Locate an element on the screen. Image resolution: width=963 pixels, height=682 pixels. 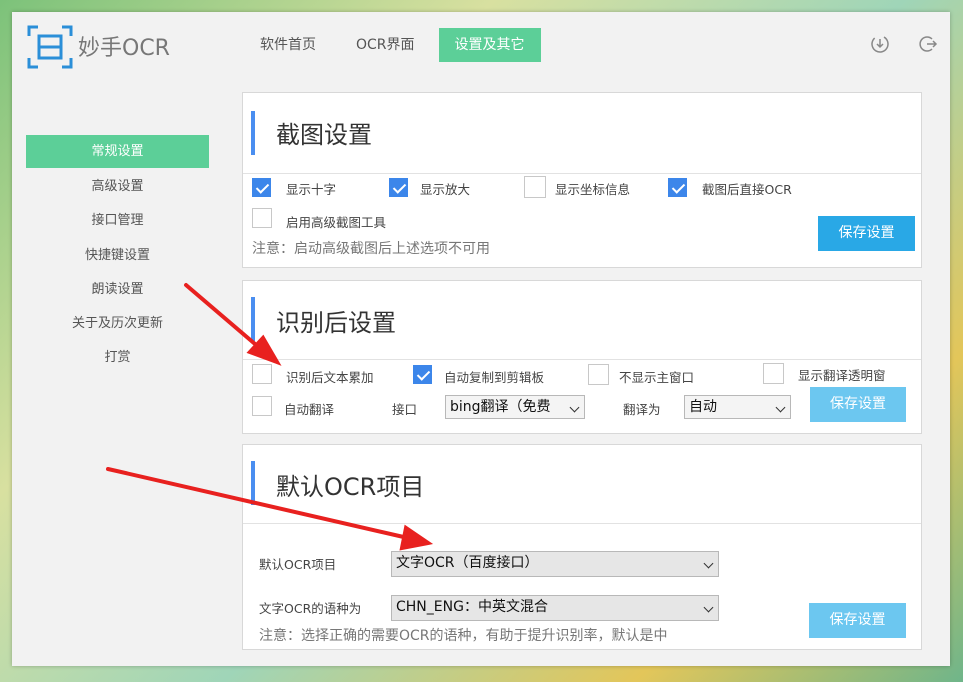
auto-copy-label: 自动复制到剪辑板 is located at coordinates (494, 377).